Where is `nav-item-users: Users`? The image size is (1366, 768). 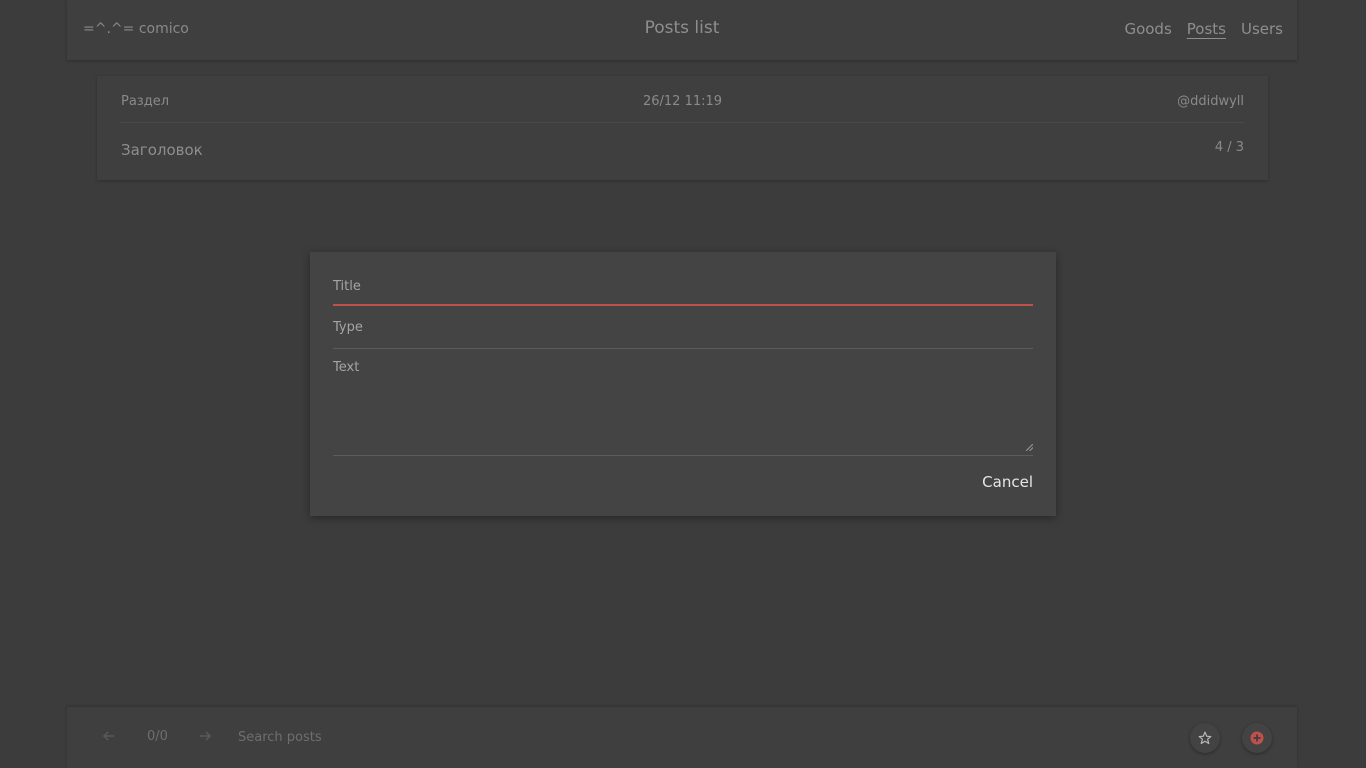
nav-item-users: Users is located at coordinates (1262, 29).